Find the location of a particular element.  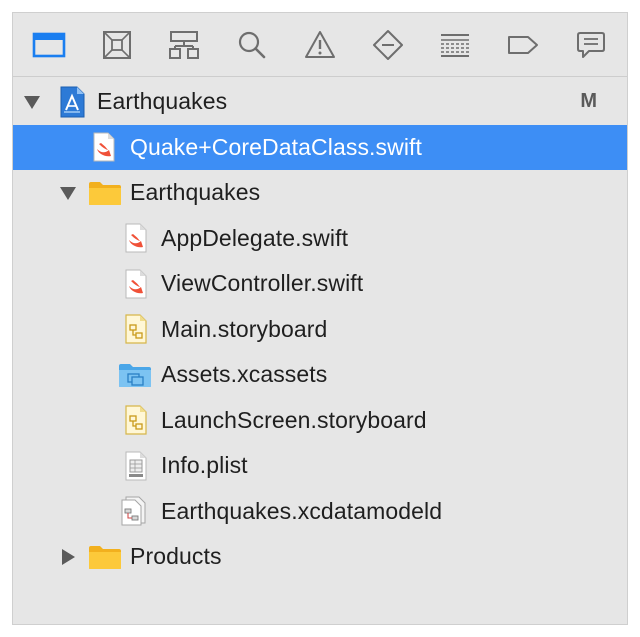

plist-file-icon is located at coordinates (136, 466).